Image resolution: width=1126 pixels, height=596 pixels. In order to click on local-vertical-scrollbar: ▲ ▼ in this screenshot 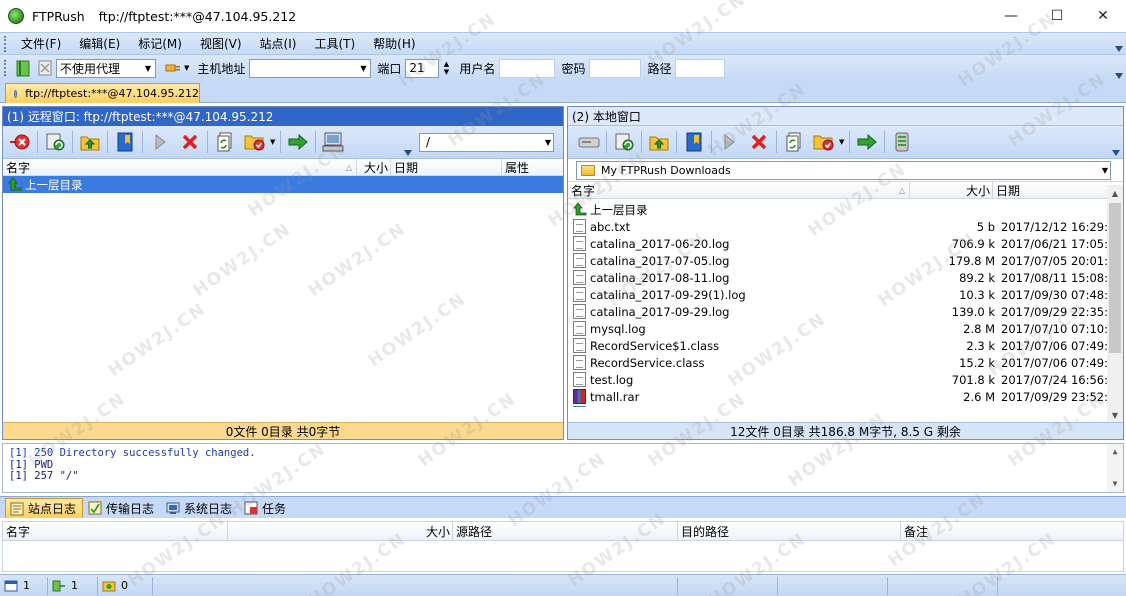, I will do `click(1115, 304)`.